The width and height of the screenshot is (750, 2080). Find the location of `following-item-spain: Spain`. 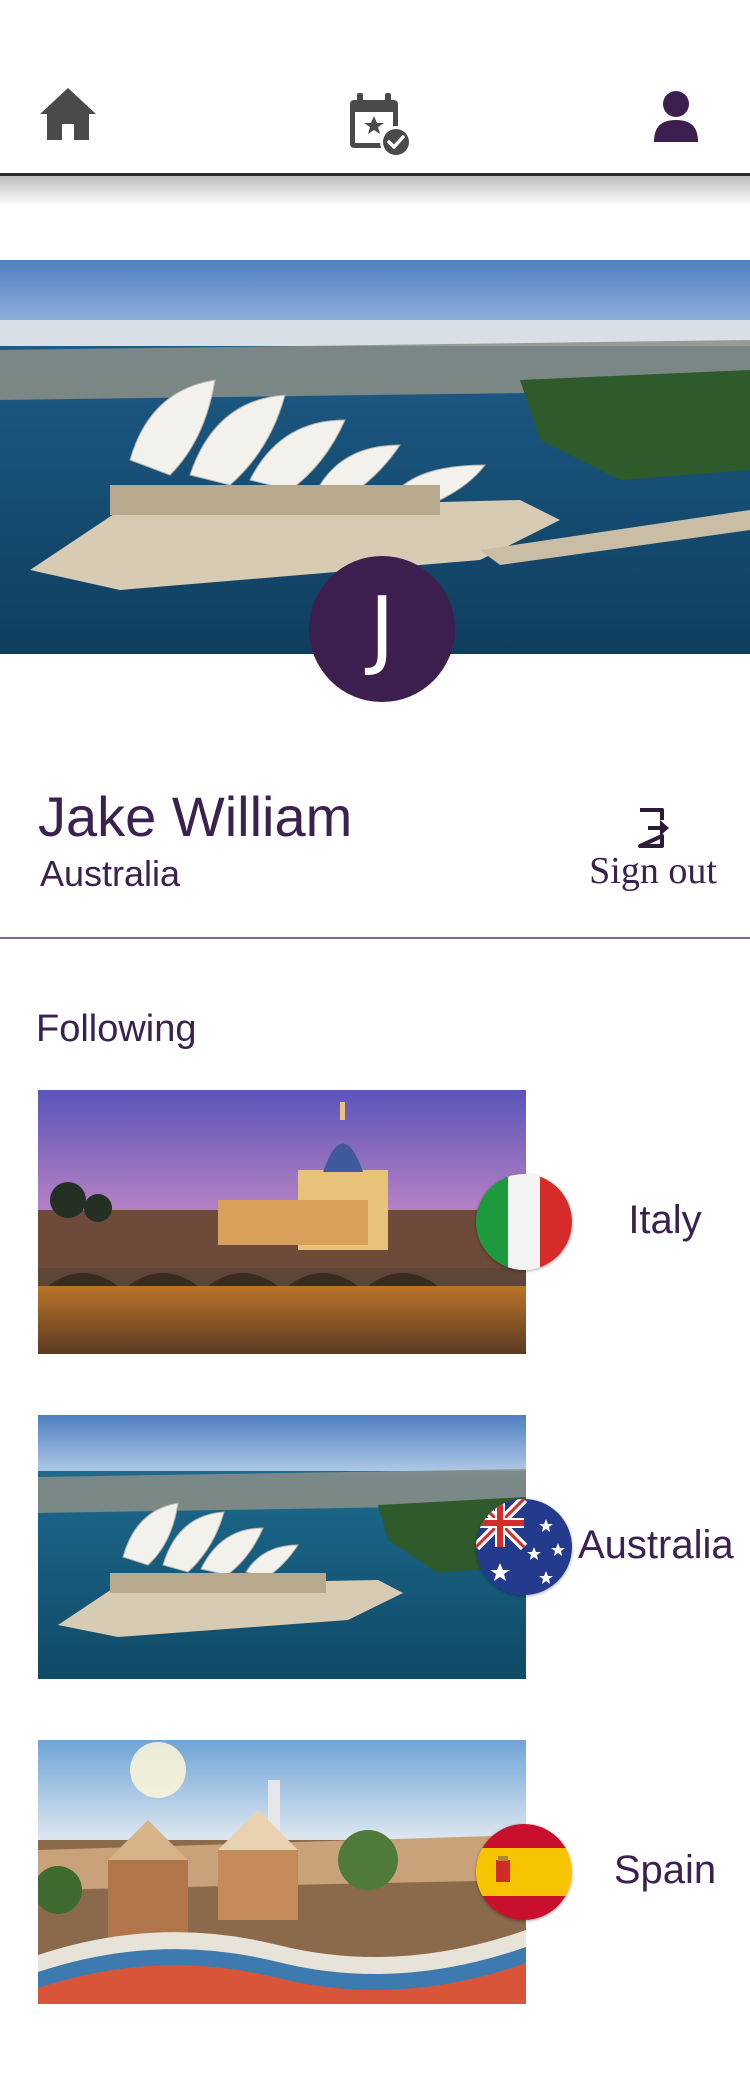

following-item-spain: Spain is located at coordinates (375, 1872).